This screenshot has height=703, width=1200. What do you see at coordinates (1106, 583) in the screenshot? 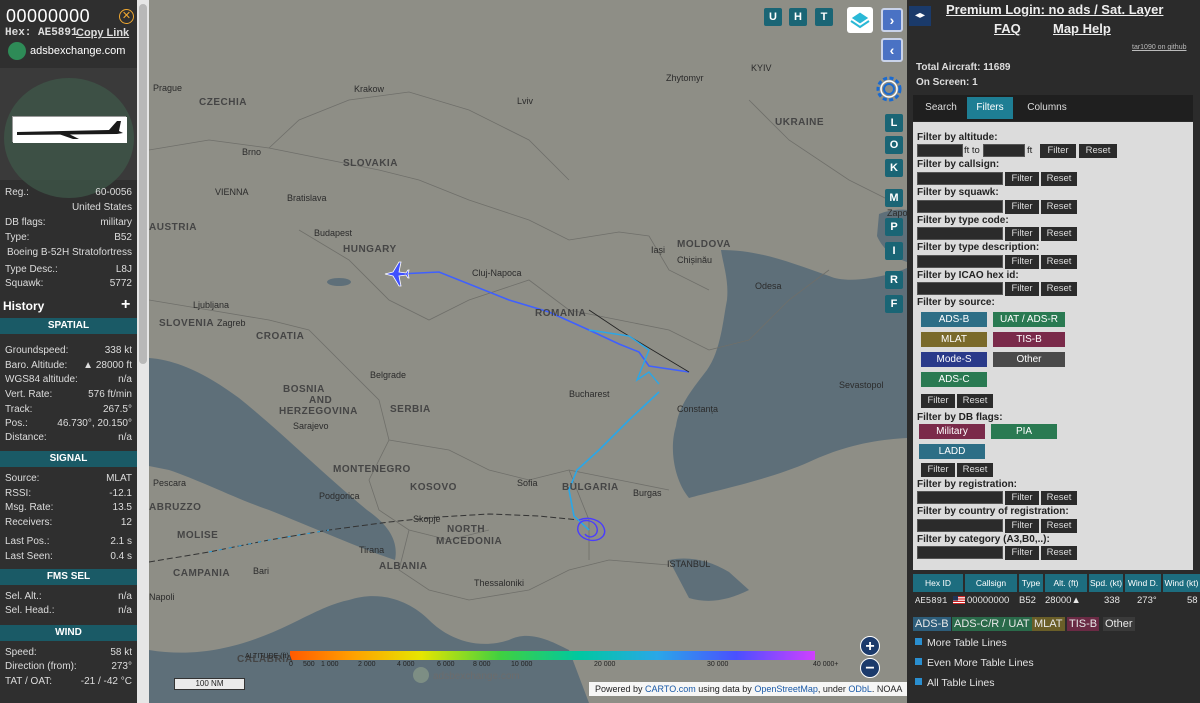
I see `column-header: Spd. (kt)` at bounding box center [1106, 583].